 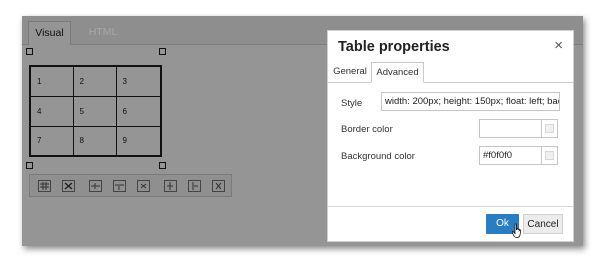 I want to click on background-color-label: Background color, so click(x=378, y=156).